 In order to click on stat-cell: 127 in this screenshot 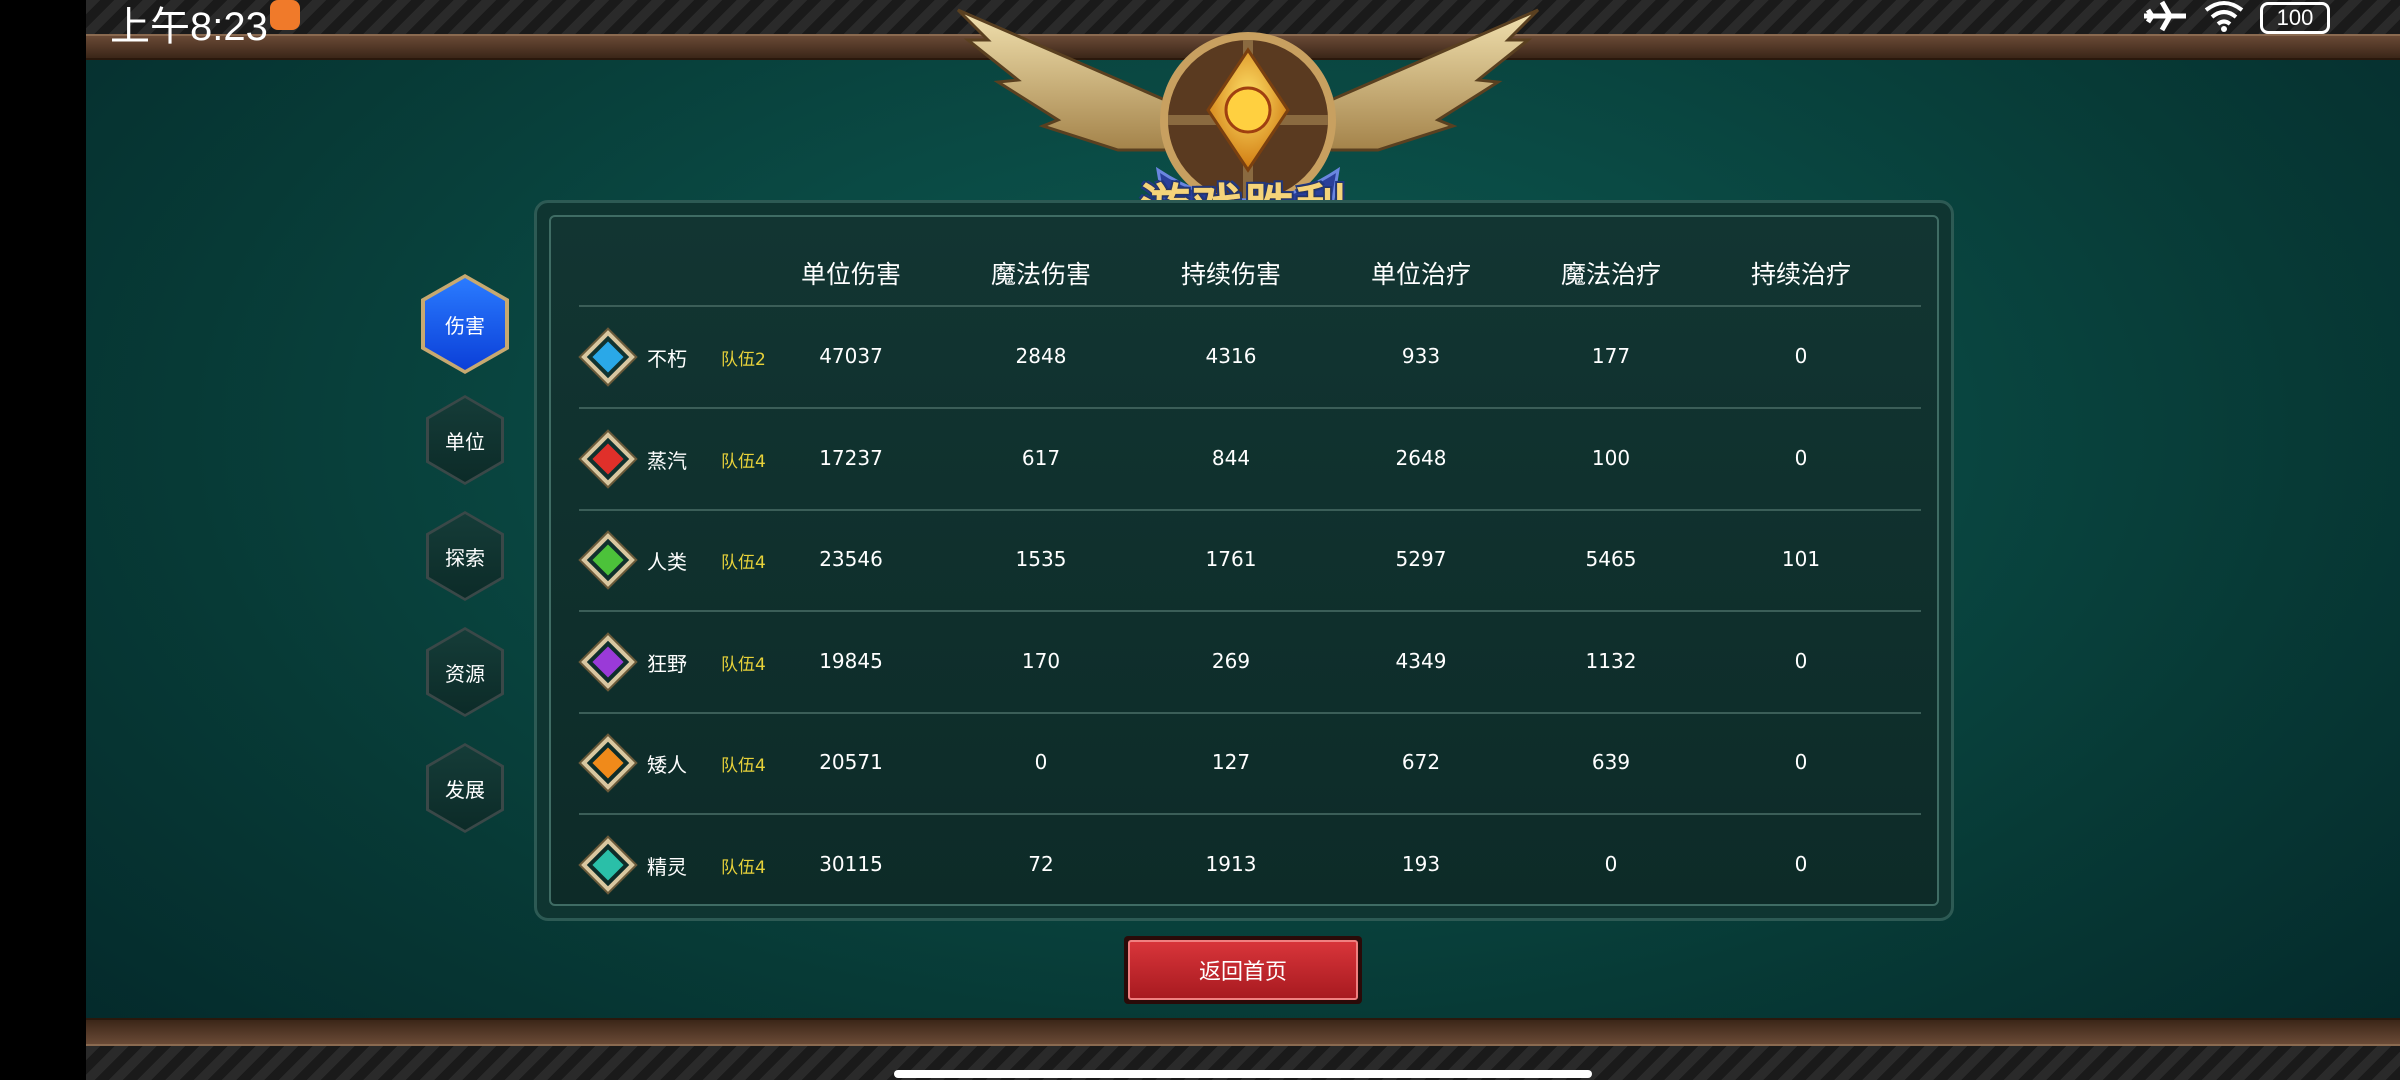, I will do `click(1231, 762)`.